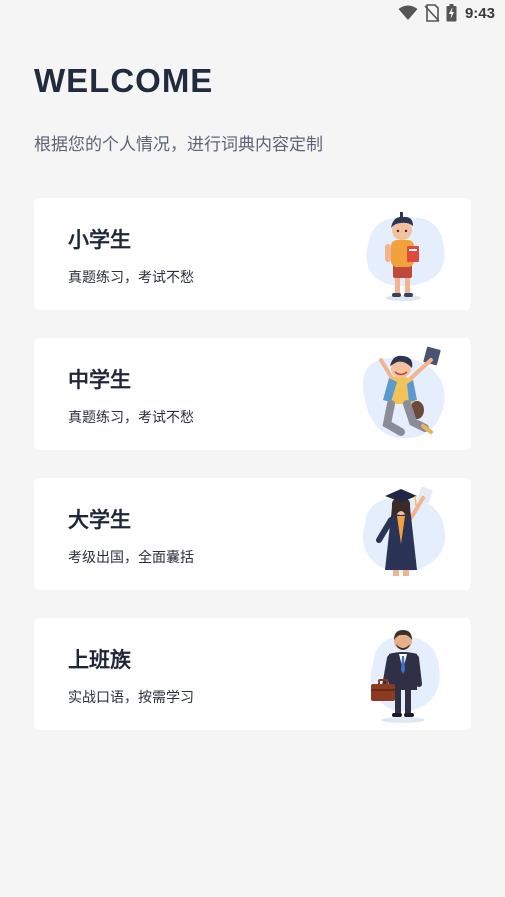 This screenshot has height=897, width=505. Describe the element at coordinates (252, 394) in the screenshot. I see `option-card-middle-school: 中学生 真题练习，考试不愁` at that location.